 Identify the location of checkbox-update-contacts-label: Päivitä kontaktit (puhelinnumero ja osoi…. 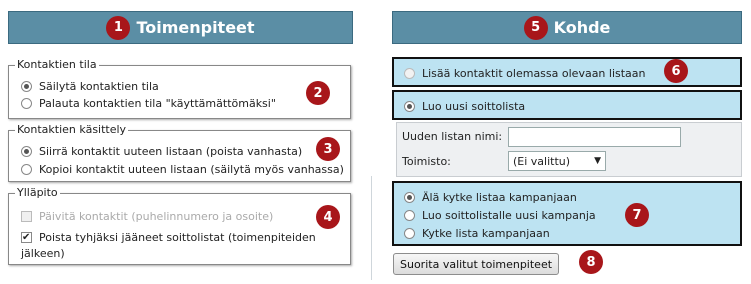
(156, 216).